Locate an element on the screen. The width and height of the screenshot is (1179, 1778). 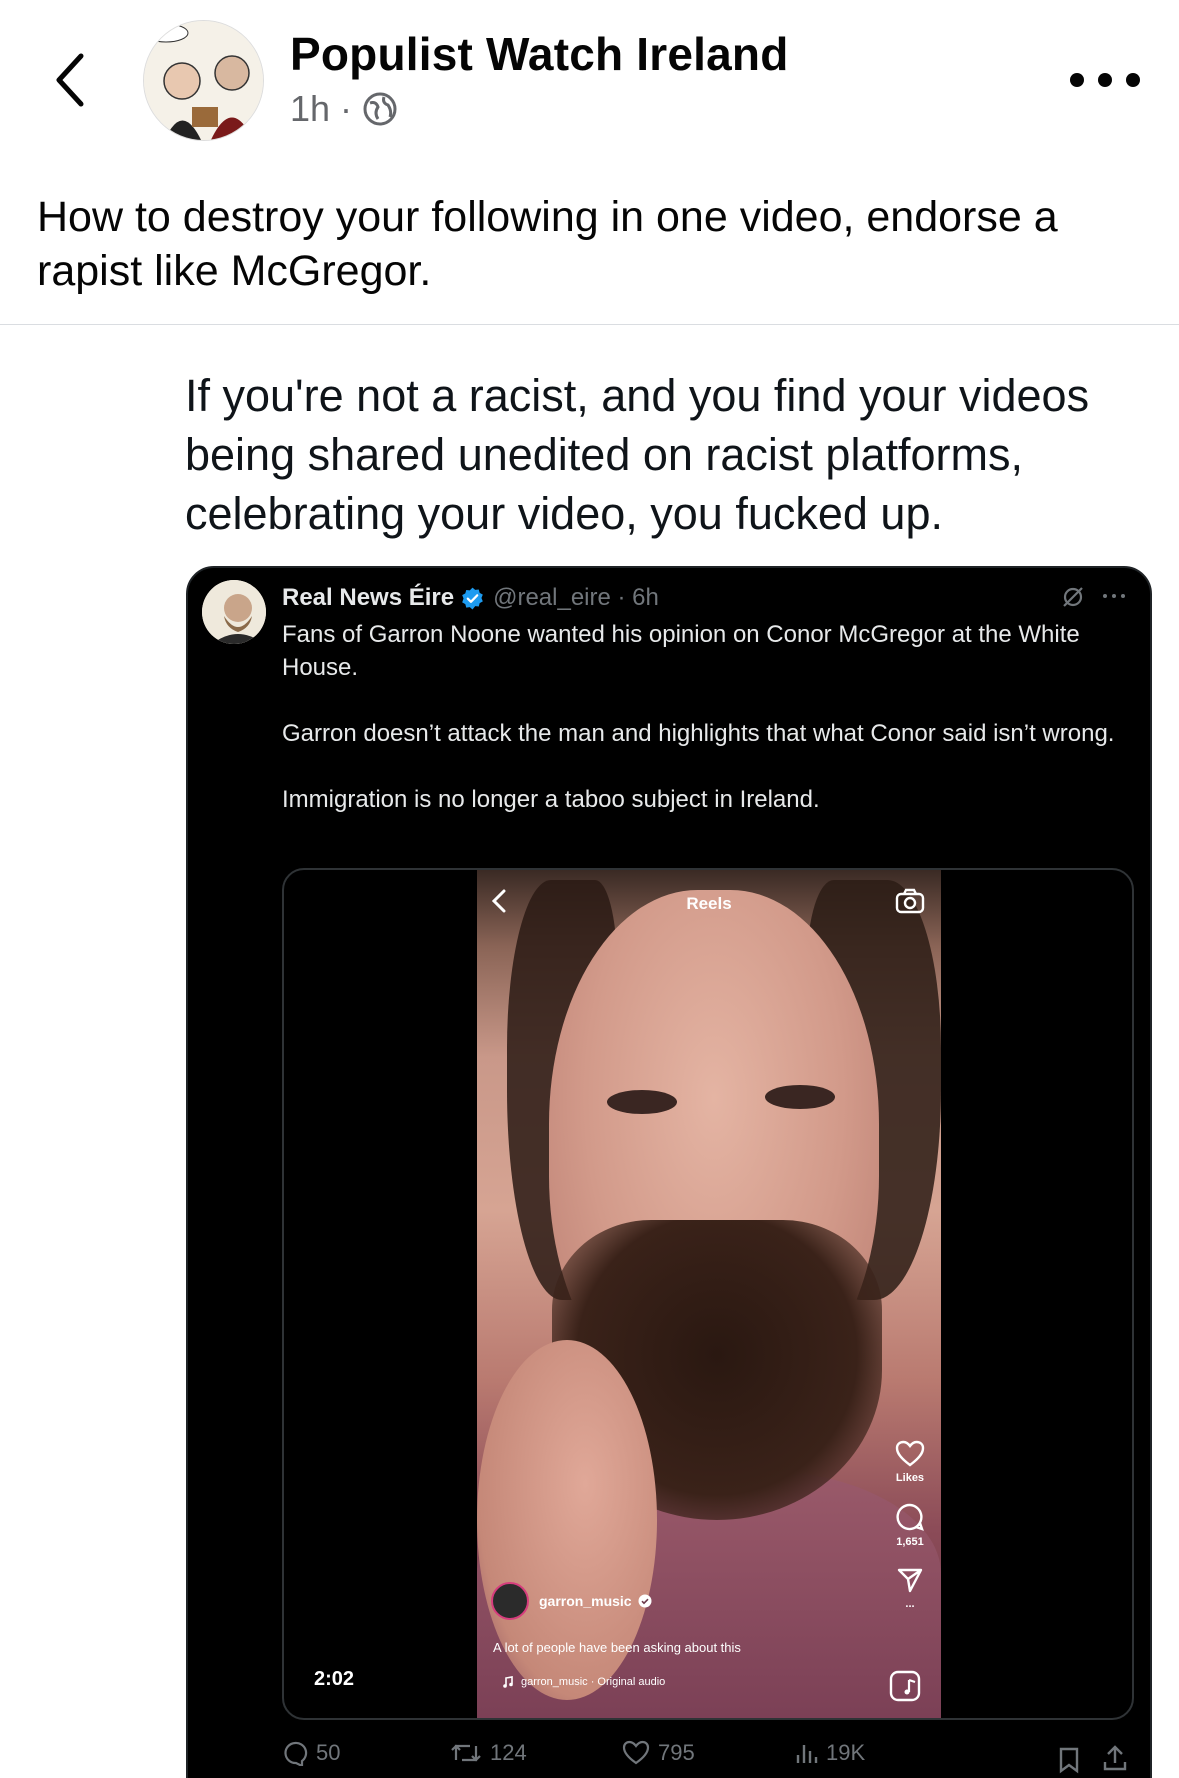
audio-thumbnail-icon is located at coordinates (905, 1686).